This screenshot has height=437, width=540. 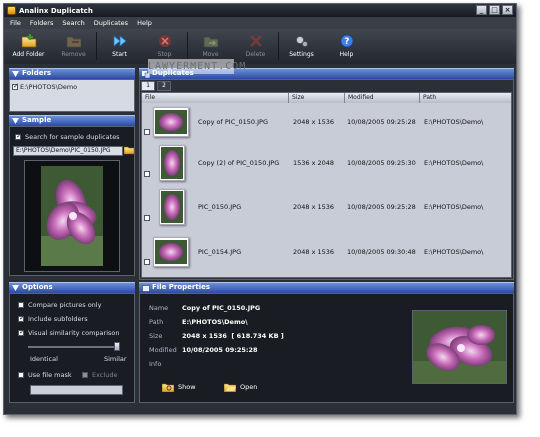 What do you see at coordinates (21, 332) in the screenshot?
I see `visual-similarity-checkbox` at bounding box center [21, 332].